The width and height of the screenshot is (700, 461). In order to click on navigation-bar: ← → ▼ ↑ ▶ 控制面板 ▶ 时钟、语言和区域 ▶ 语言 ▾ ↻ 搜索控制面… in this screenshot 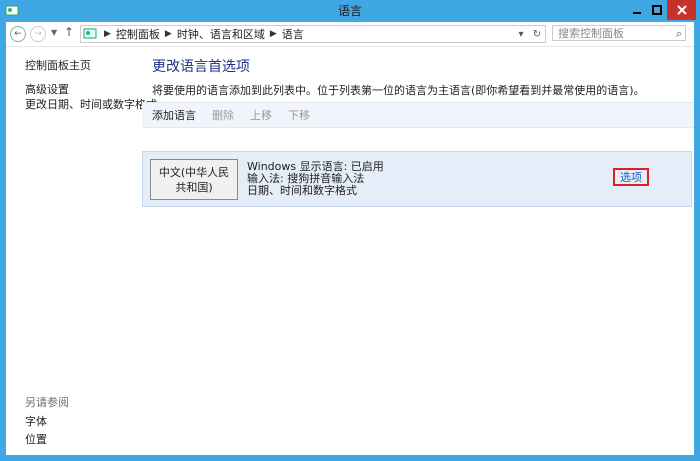, I will do `click(350, 34)`.